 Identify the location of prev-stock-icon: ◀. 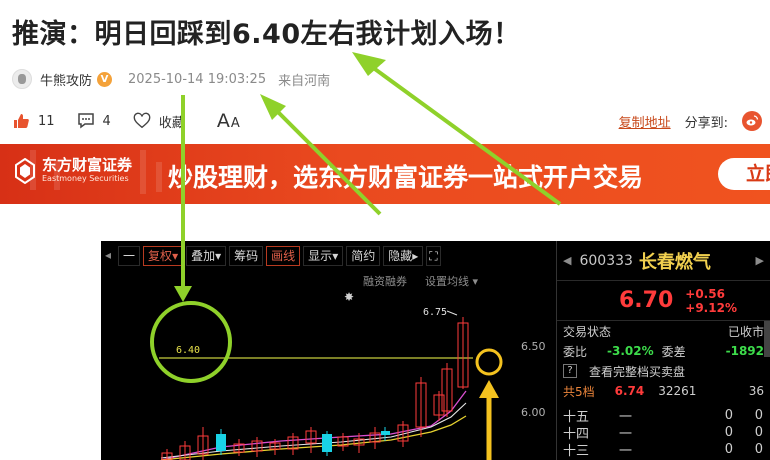
(567, 260).